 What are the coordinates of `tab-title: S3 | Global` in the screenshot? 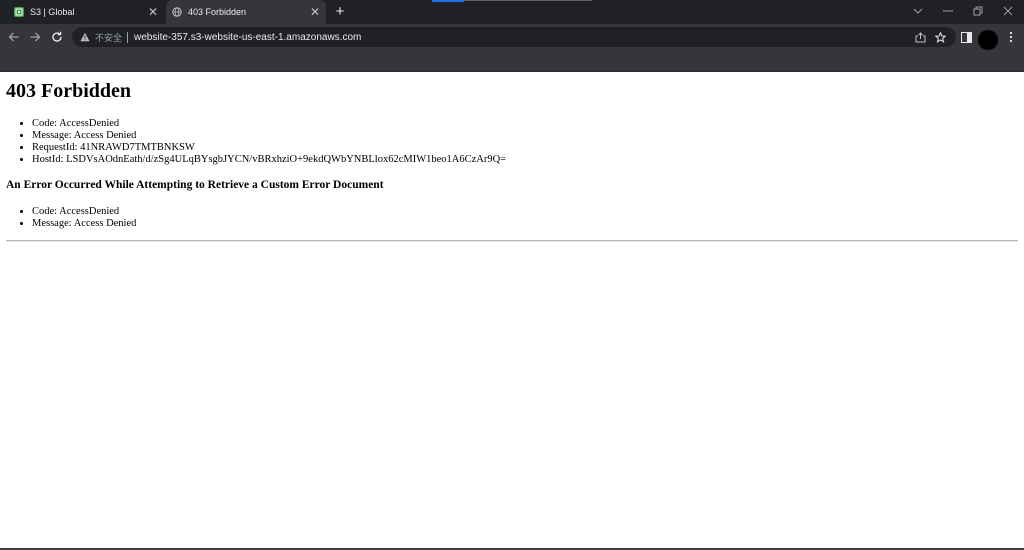 It's located at (52, 12).